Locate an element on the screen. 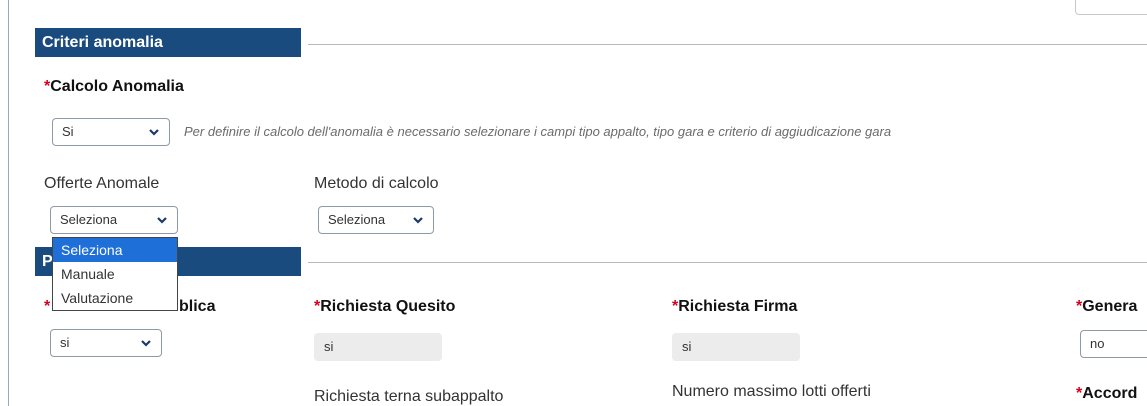  select-value: si is located at coordinates (65, 342).